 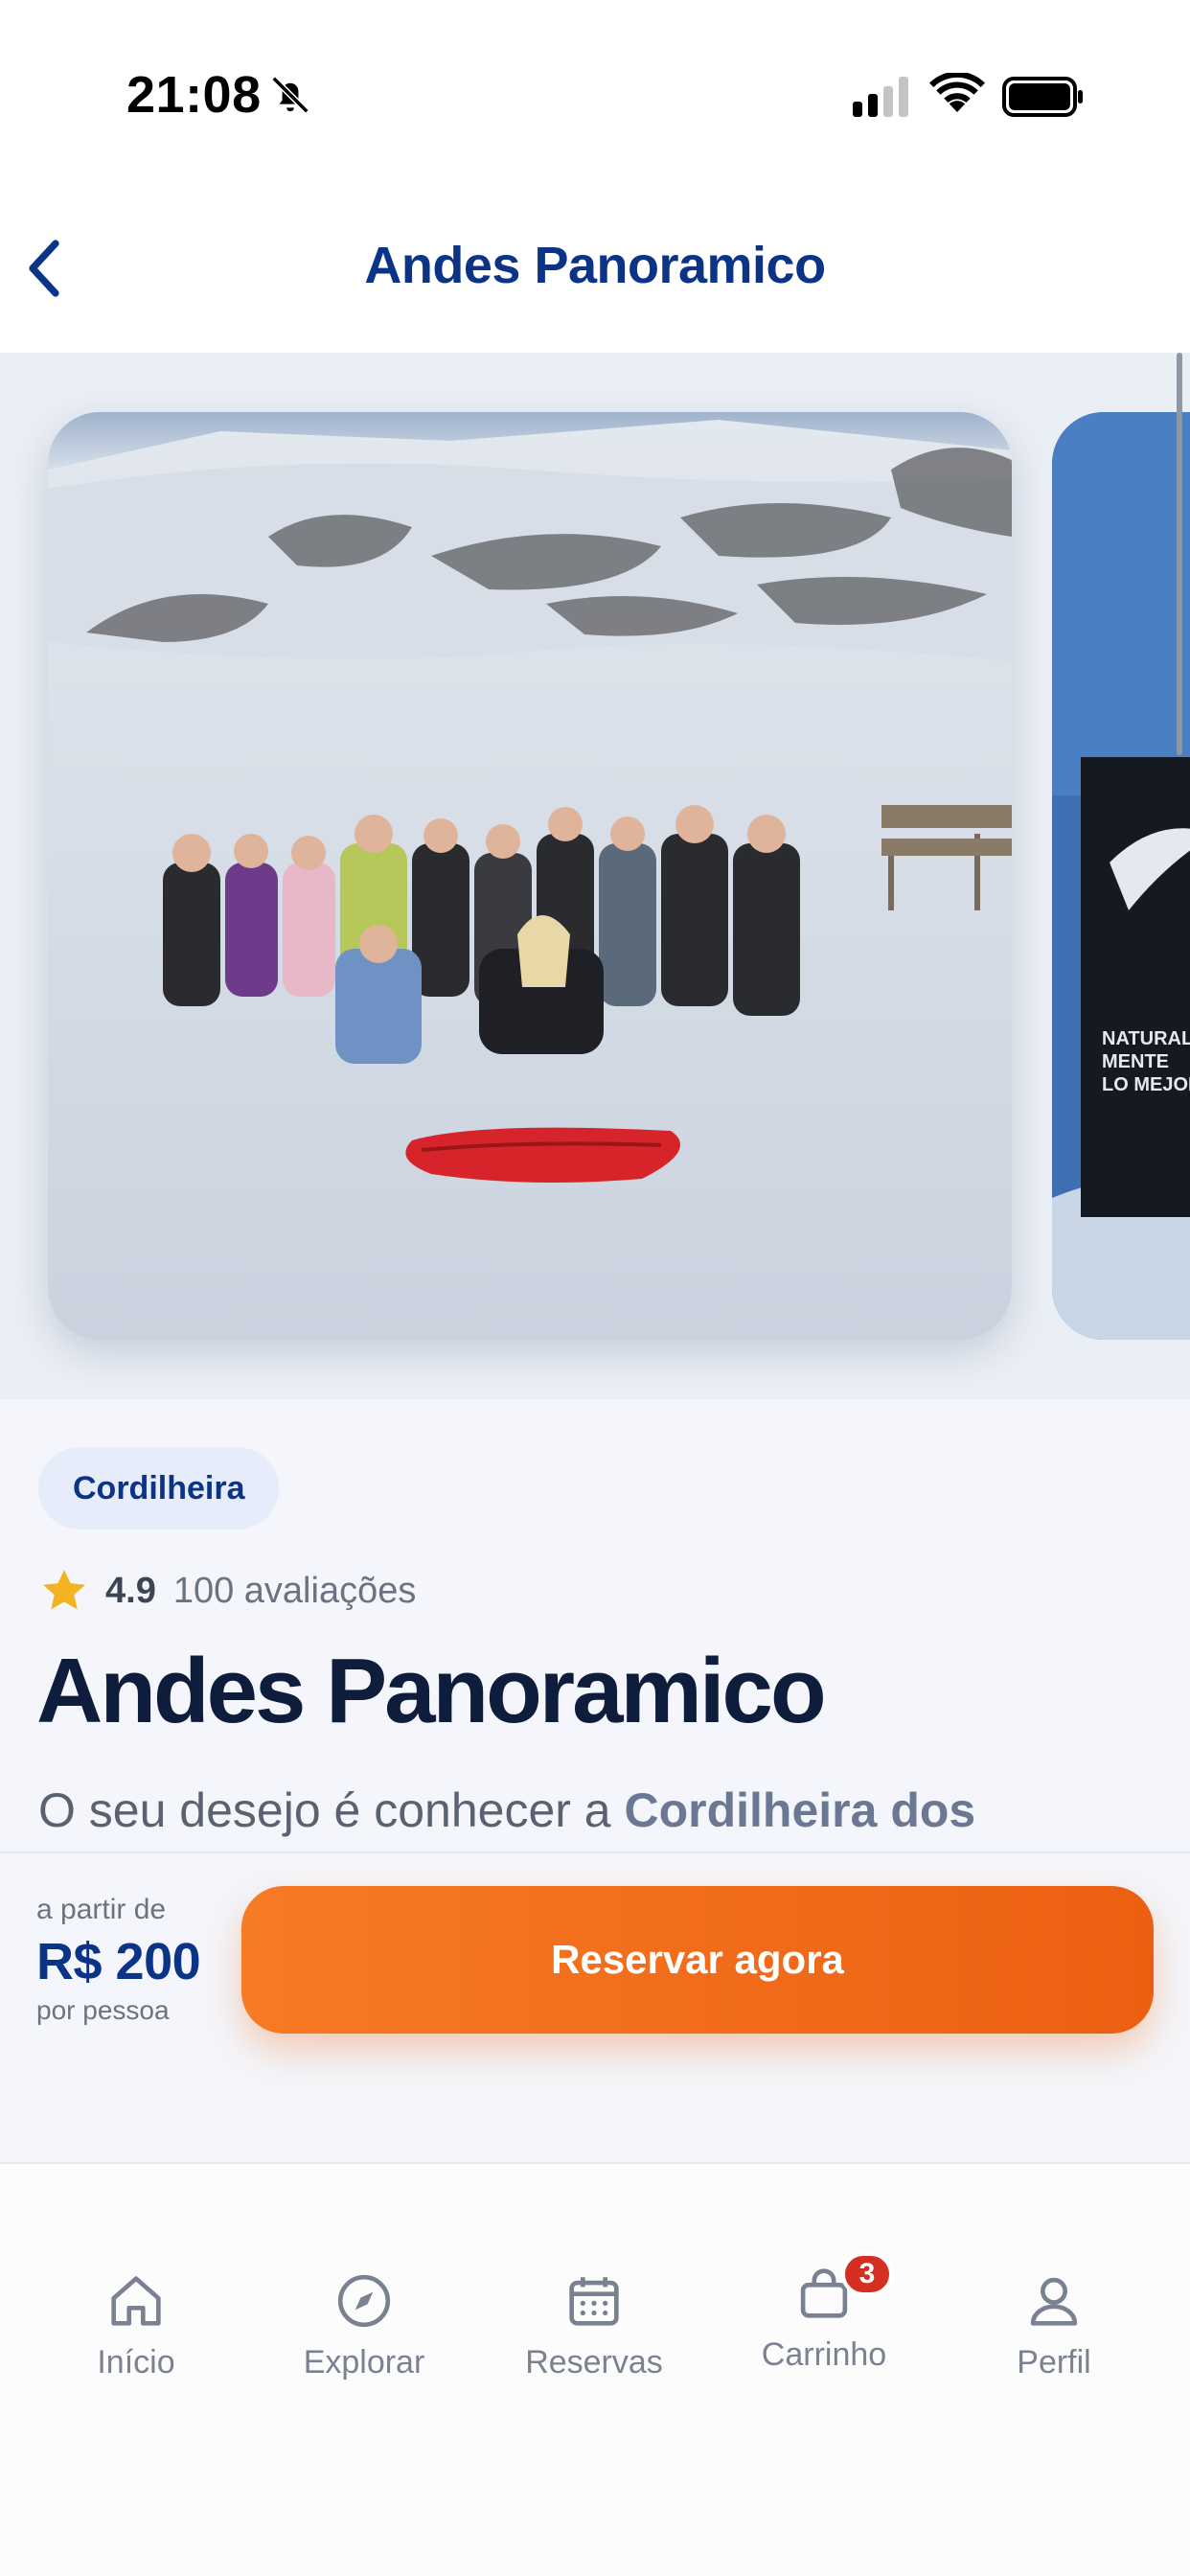 I want to click on header: Andes Panoramico, so click(x=595, y=272).